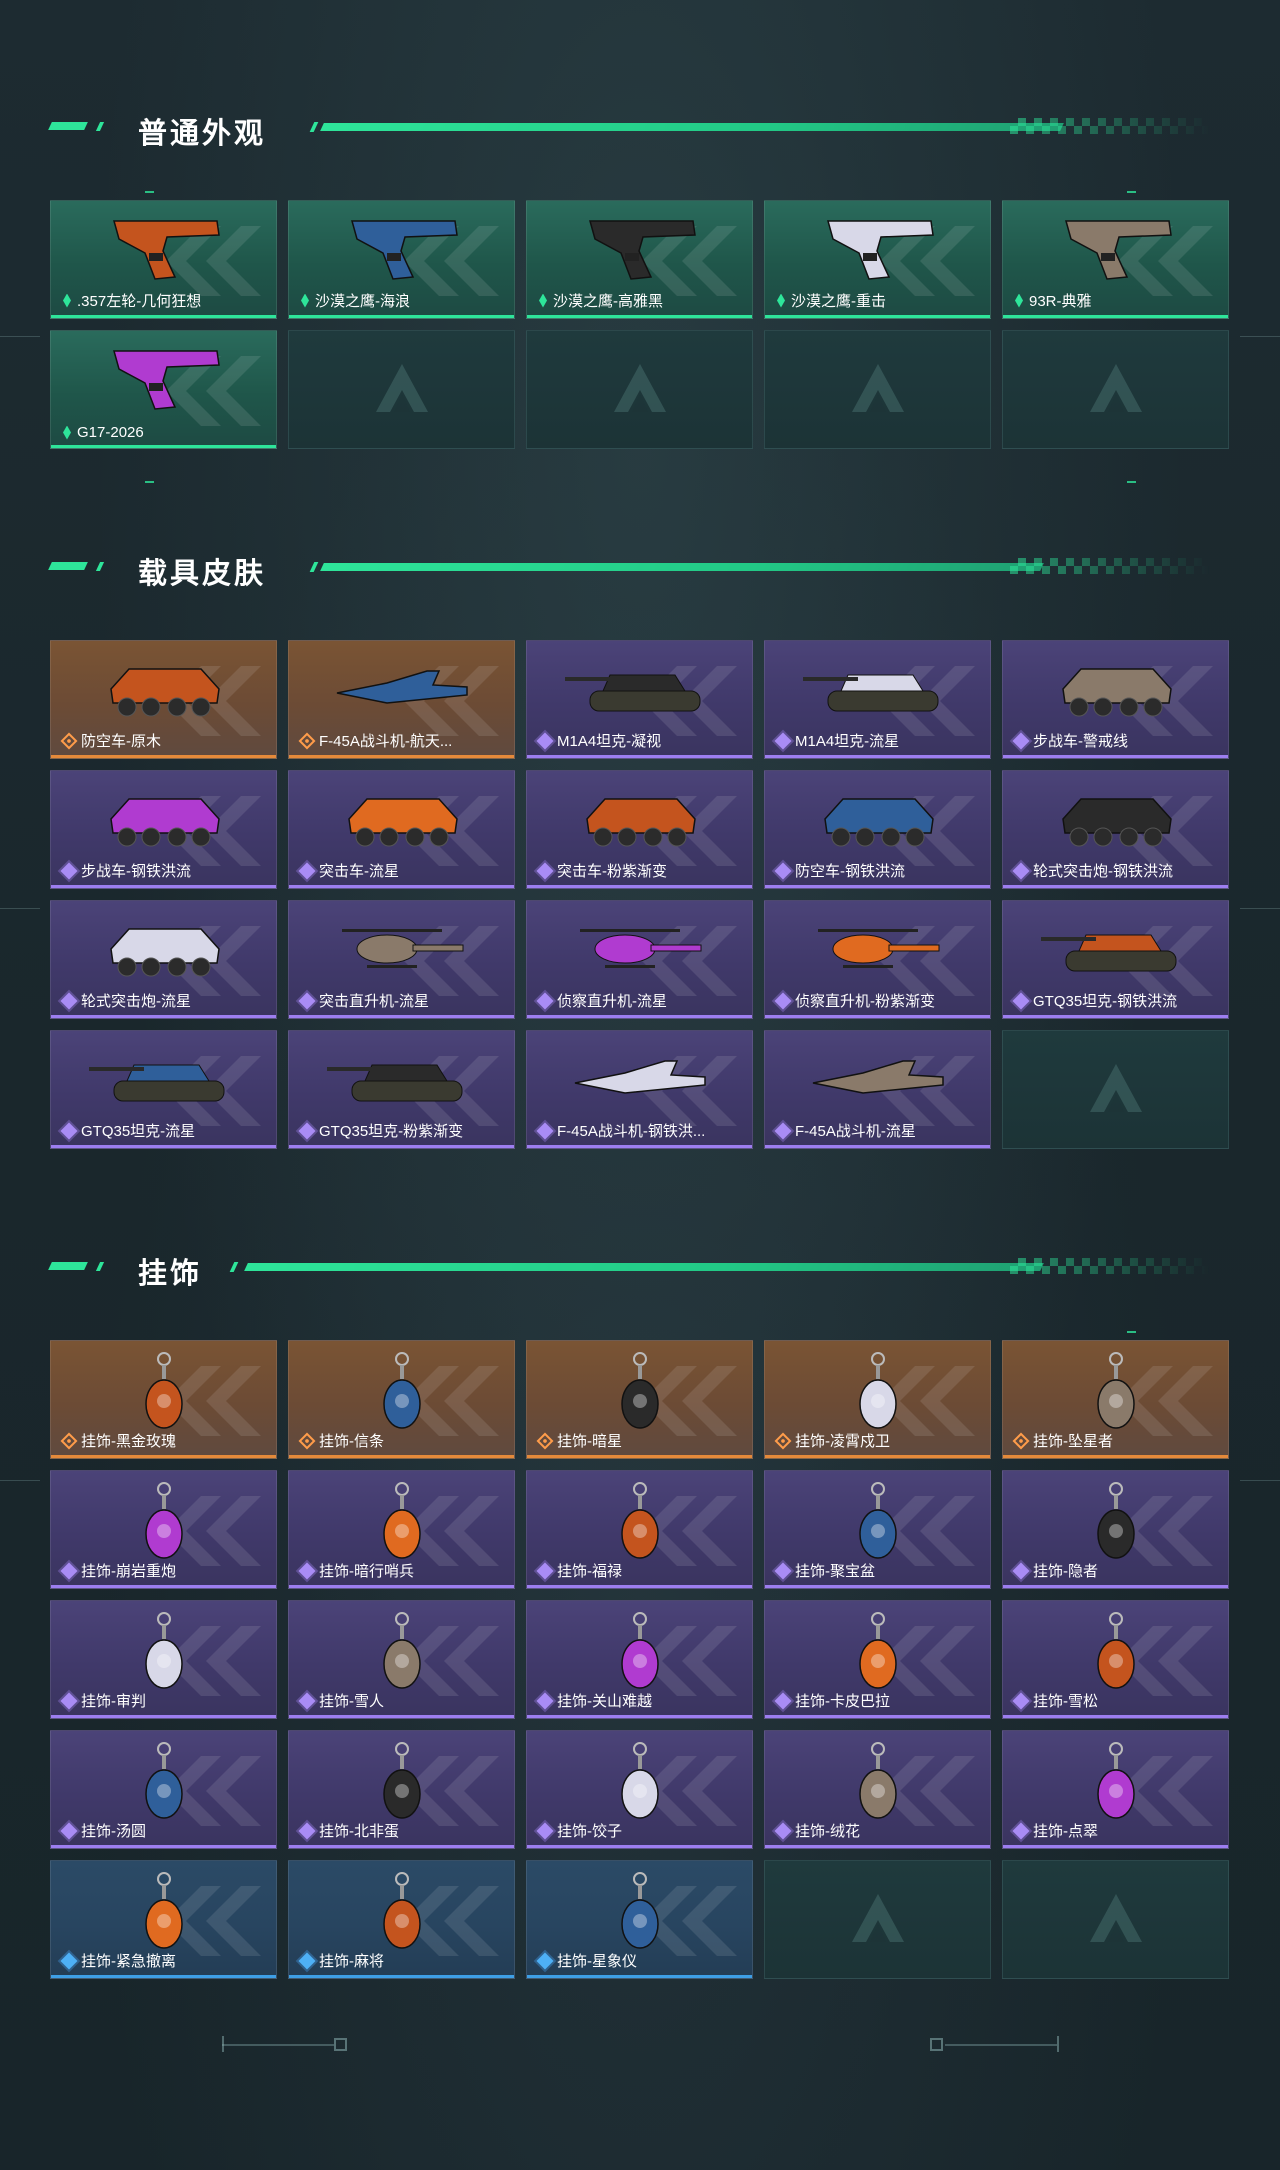 This screenshot has width=1280, height=2170. I want to click on item-label: F-45A战斗机-流星, so click(845, 1130).